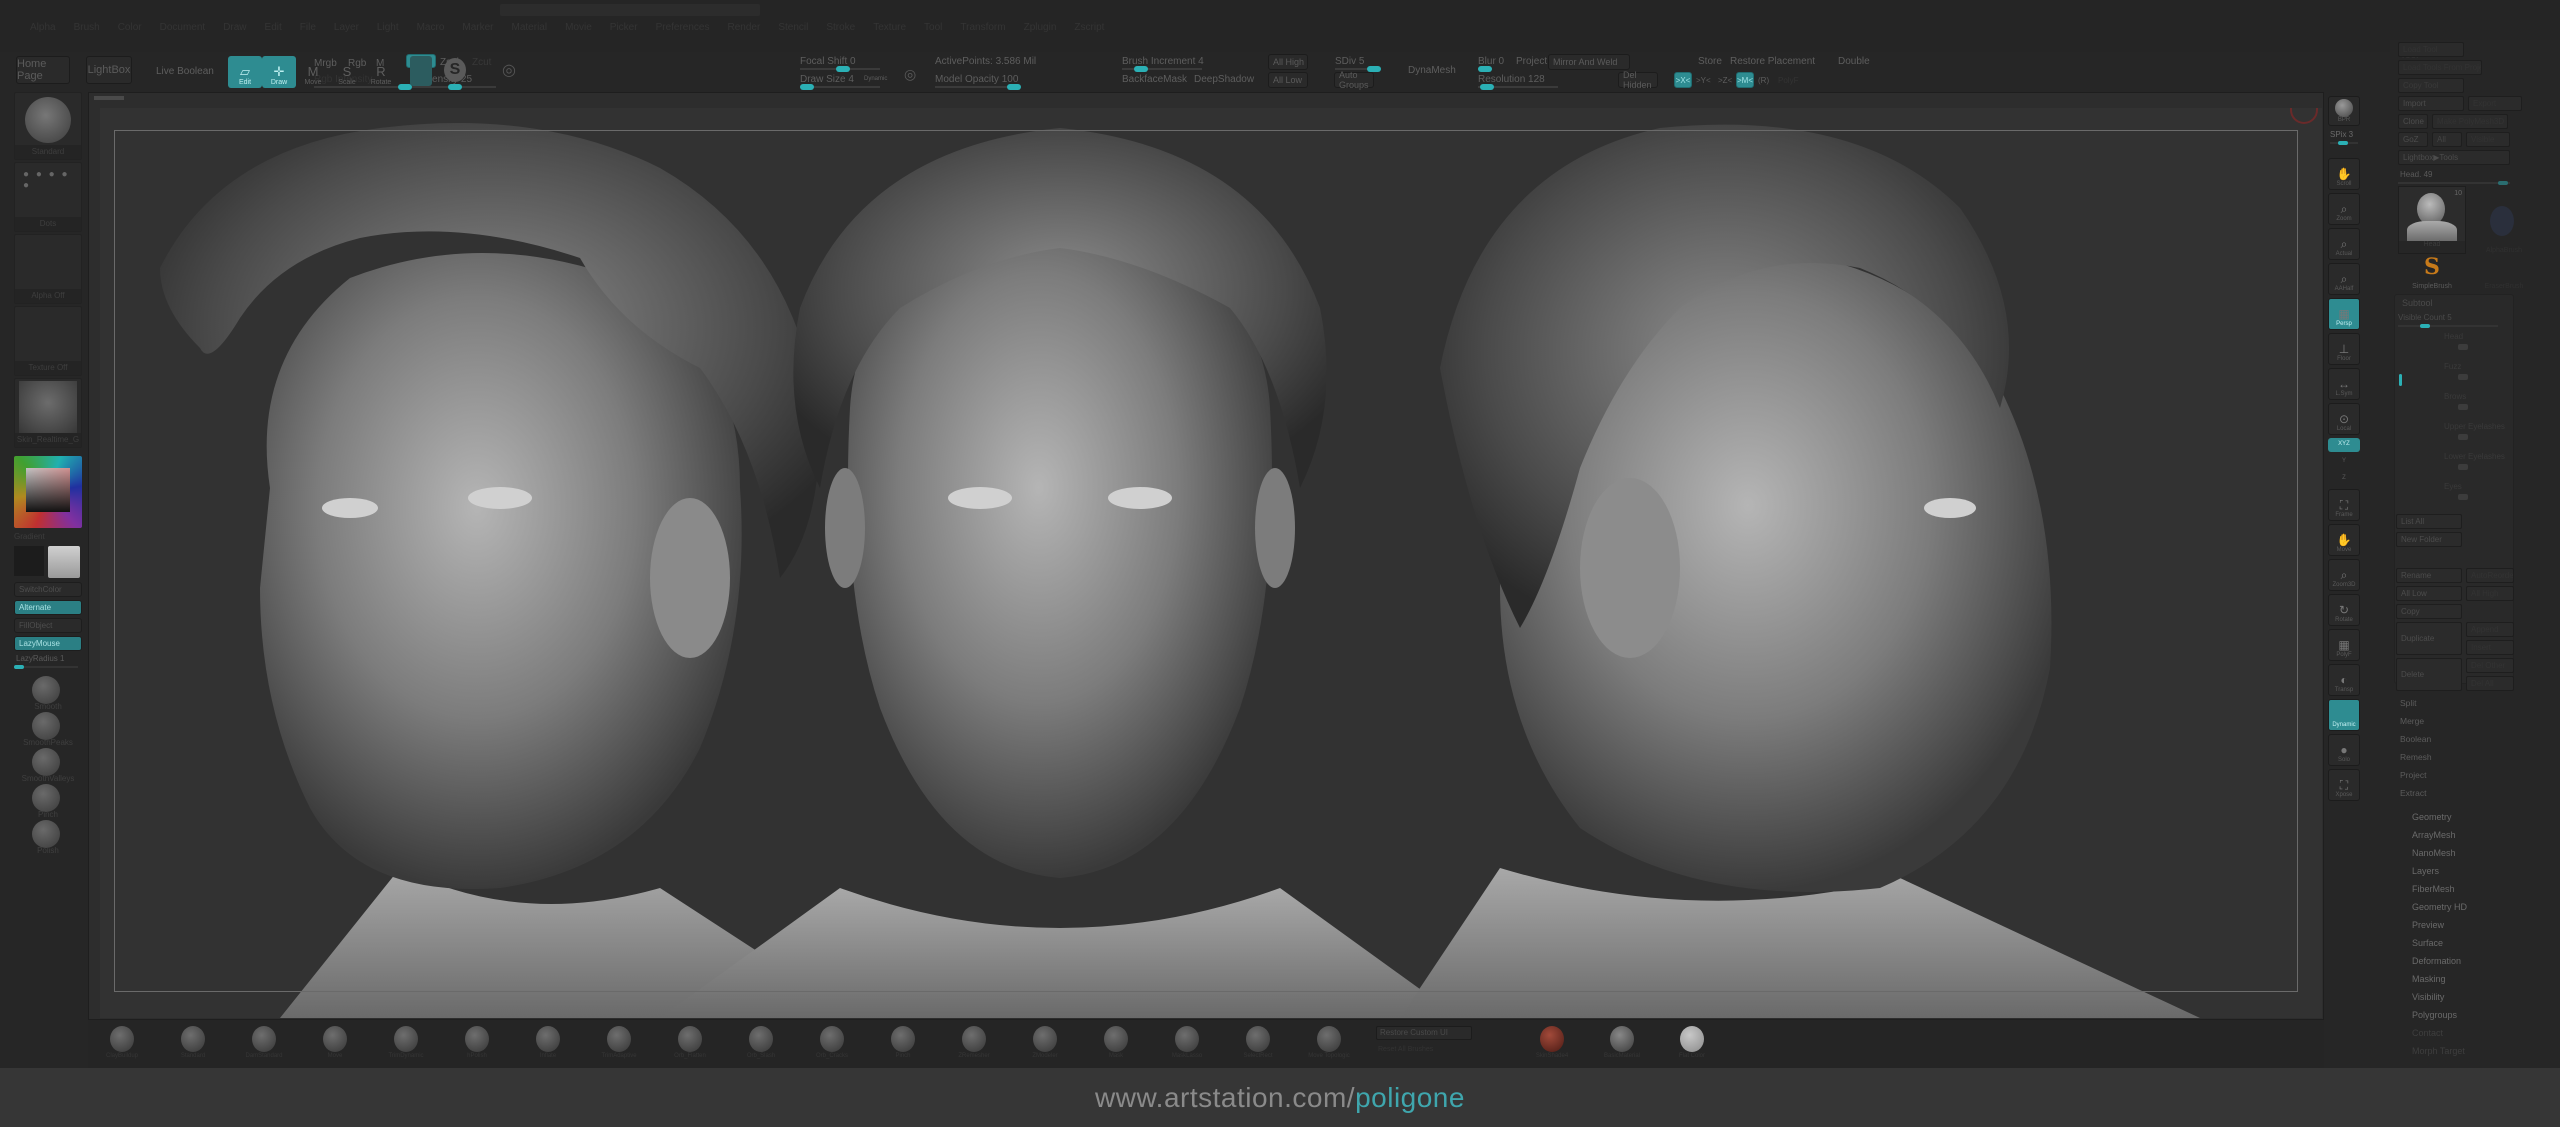  Describe the element at coordinates (2454, 183) in the screenshot. I see `current-tool-track` at that location.